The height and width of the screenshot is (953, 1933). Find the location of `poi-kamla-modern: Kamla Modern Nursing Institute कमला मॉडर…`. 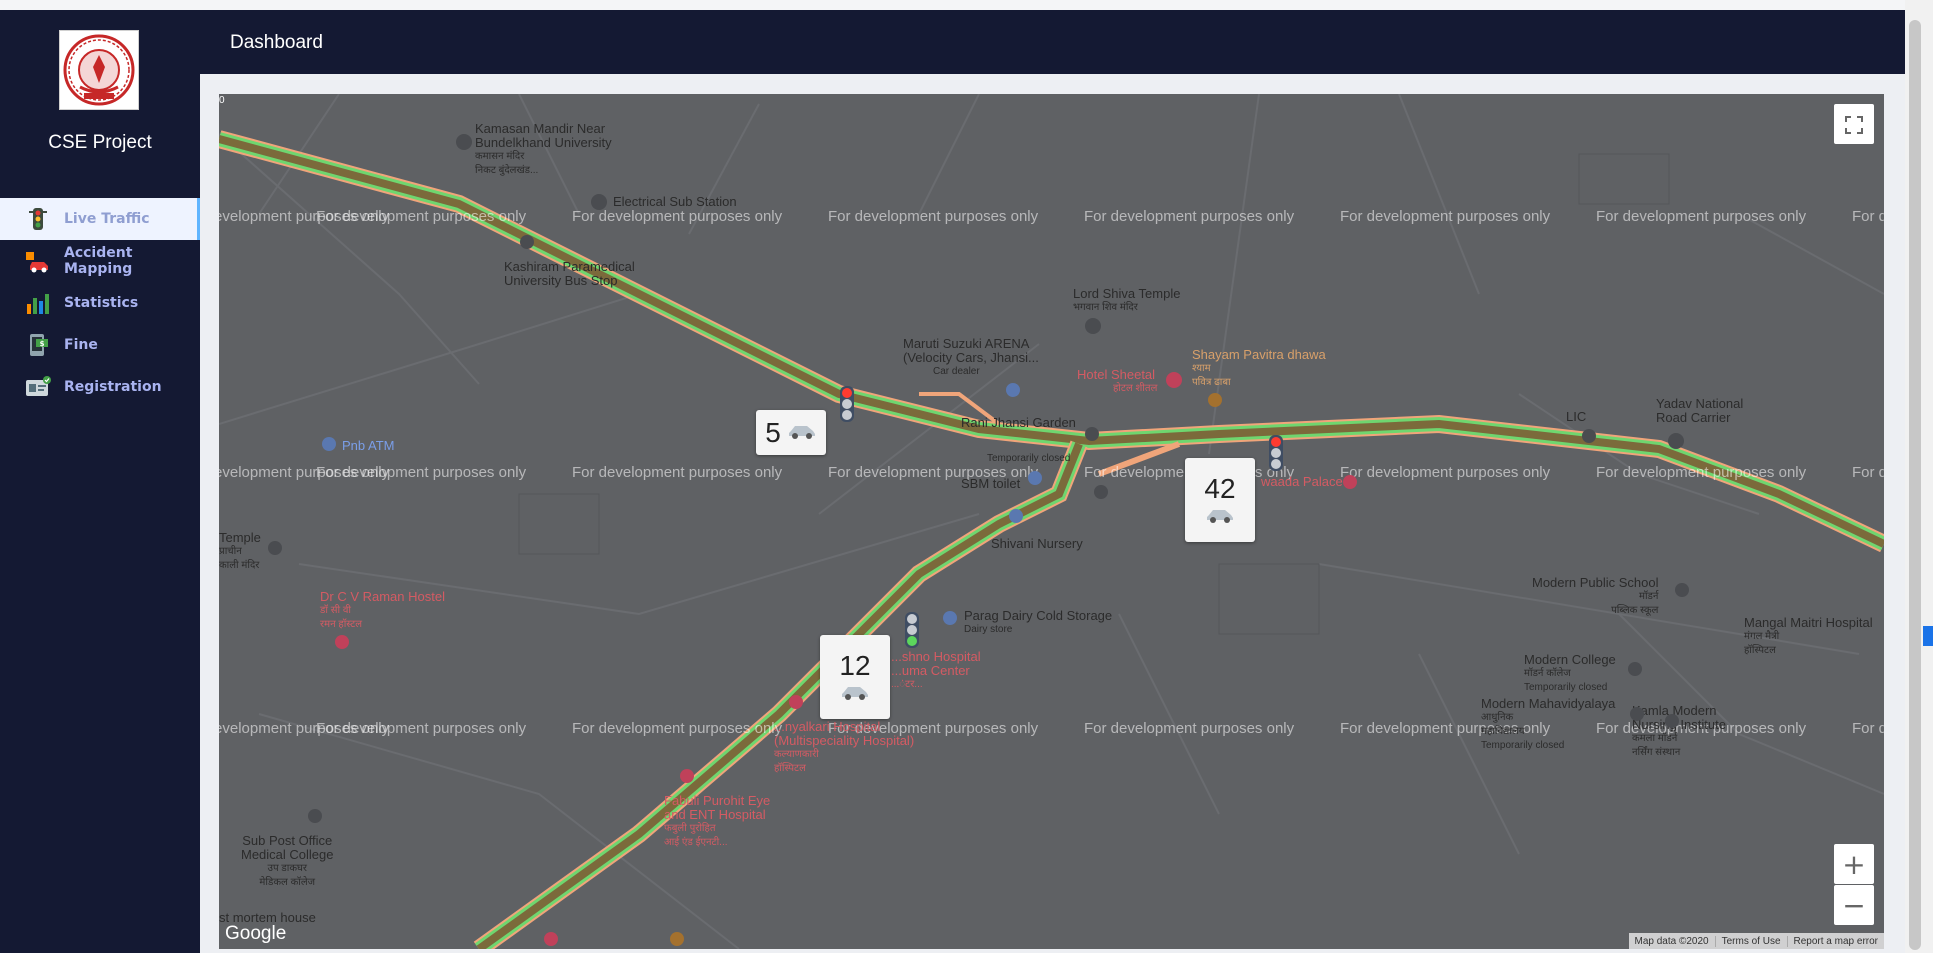

poi-kamla-modern: Kamla Modern Nursing Institute कमला मॉडर… is located at coordinates (1679, 732).